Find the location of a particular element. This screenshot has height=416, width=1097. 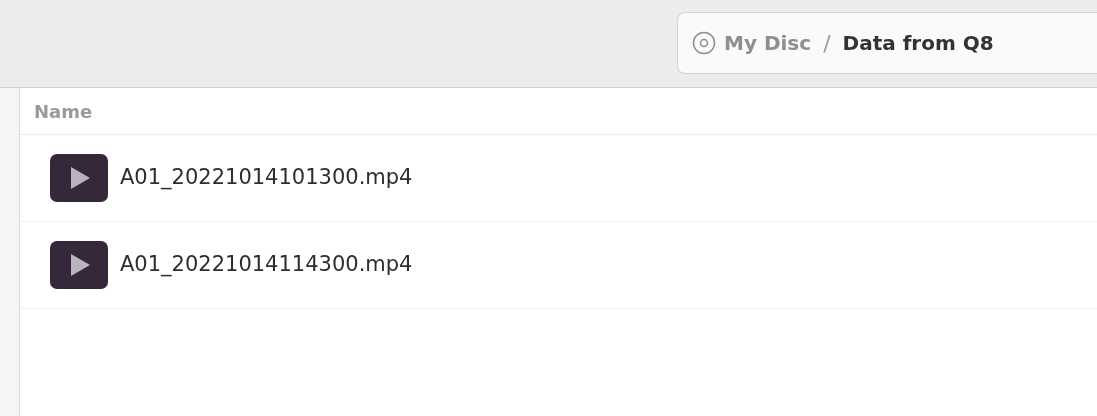

file-name: A01_20221014114300.mp4 is located at coordinates (266, 265).